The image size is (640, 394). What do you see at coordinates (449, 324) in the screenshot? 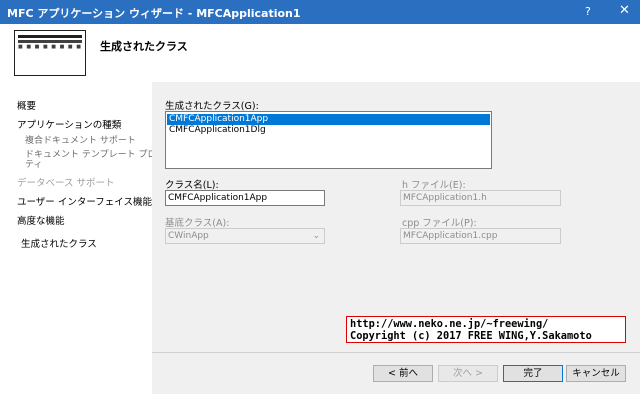
I see `watermark-url: http://www.neko.ne.jp/~freewing/` at bounding box center [449, 324].